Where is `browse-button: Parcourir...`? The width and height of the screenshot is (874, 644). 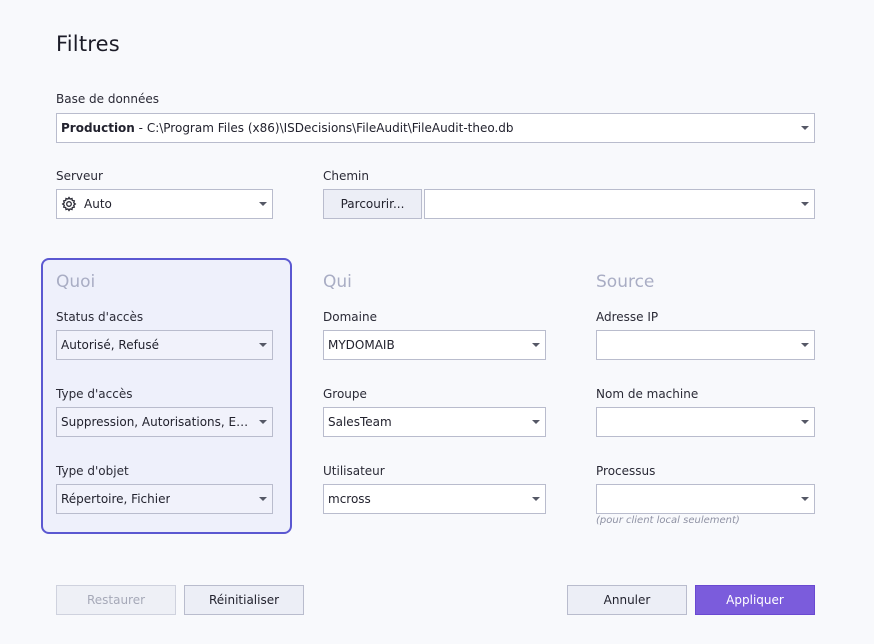
browse-button: Parcourir... is located at coordinates (372, 204).